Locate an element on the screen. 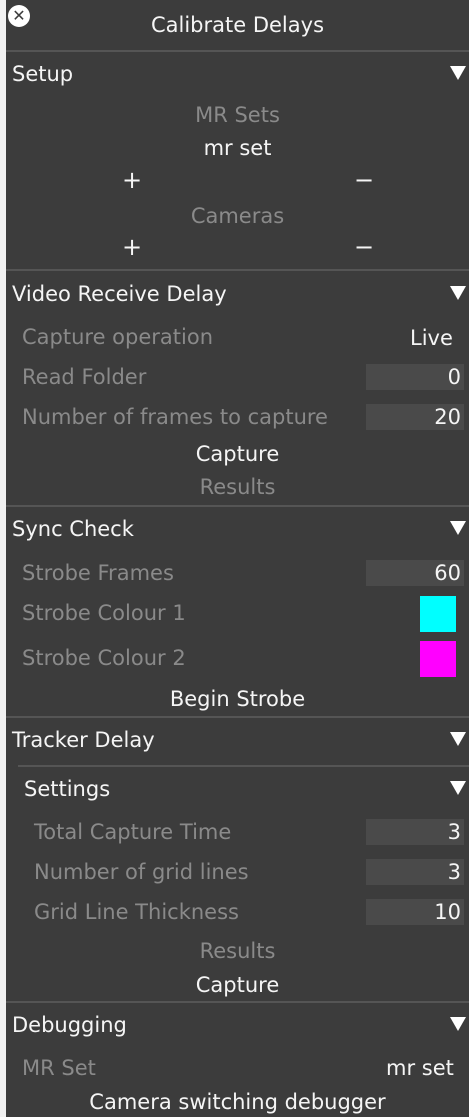 This screenshot has height=1117, width=469. grid-line-thickness-field: 10 is located at coordinates (415, 912).